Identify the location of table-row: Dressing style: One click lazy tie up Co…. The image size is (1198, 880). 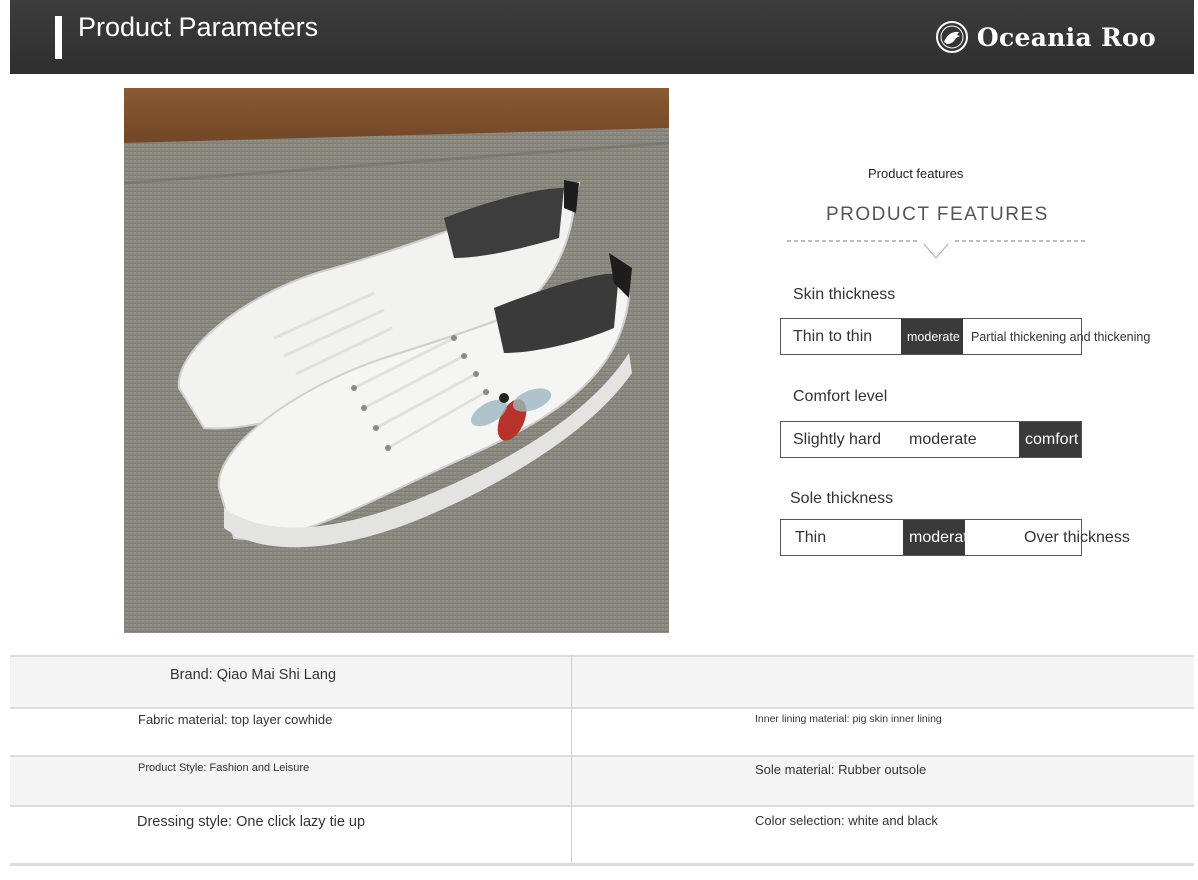
(602, 835).